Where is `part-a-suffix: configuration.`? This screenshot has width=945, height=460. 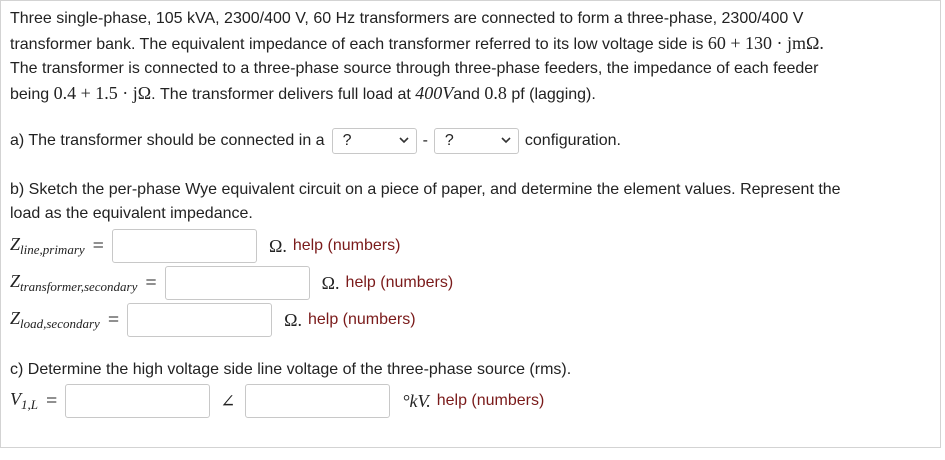 part-a-suffix: configuration. is located at coordinates (572, 140).